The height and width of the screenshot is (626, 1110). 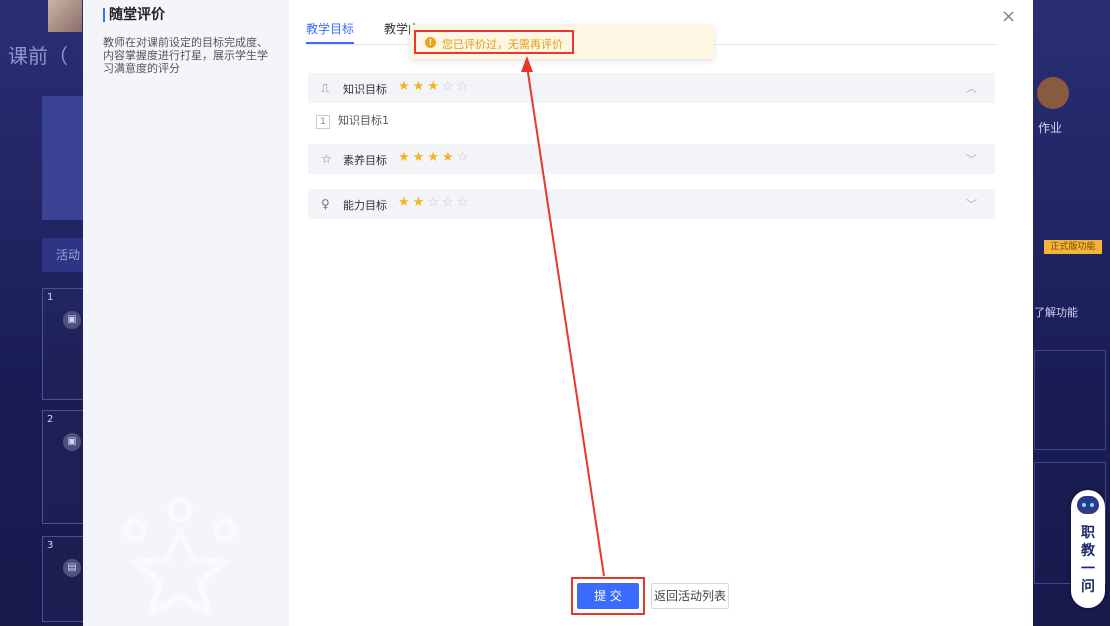 What do you see at coordinates (185, 55) in the screenshot?
I see `modal-description: 教师在对课前设定的目标完成度、内容掌握度进行打星，展示学生学习满意度的评分` at bounding box center [185, 55].